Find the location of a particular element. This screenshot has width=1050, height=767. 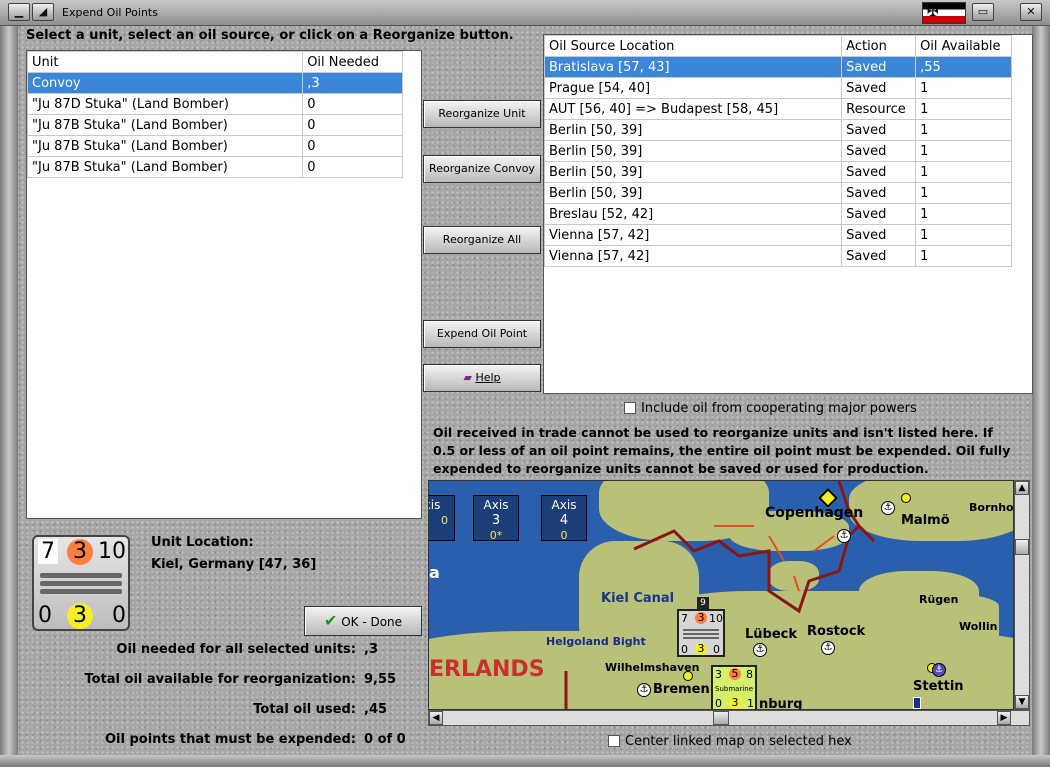

map-horizontal-scrollbar: ◀ ▶ is located at coordinates (729, 718).